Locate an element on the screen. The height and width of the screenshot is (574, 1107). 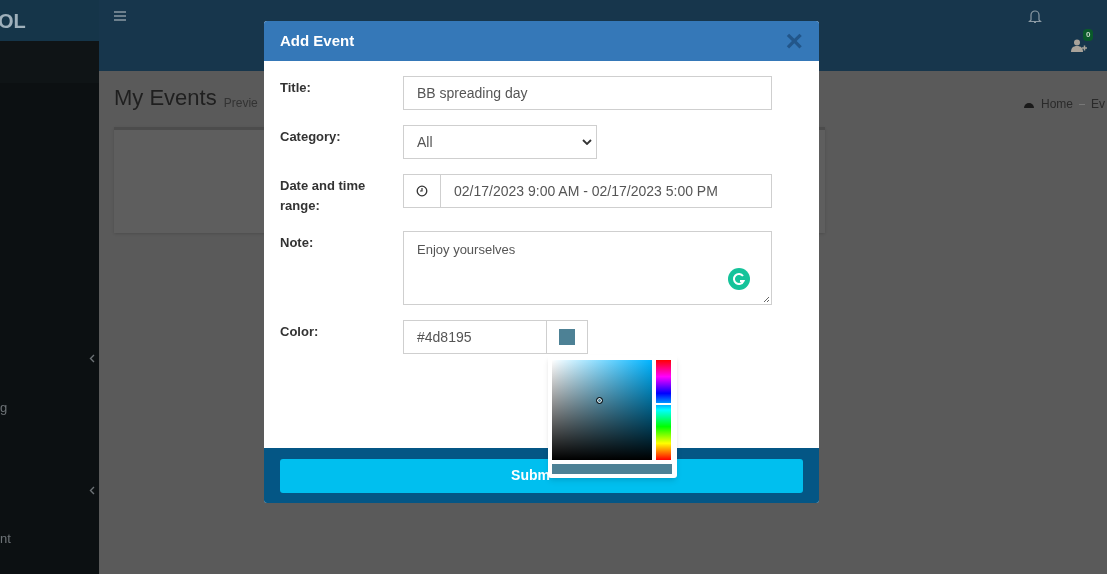
modal-title: Add Event is located at coordinates (317, 40).